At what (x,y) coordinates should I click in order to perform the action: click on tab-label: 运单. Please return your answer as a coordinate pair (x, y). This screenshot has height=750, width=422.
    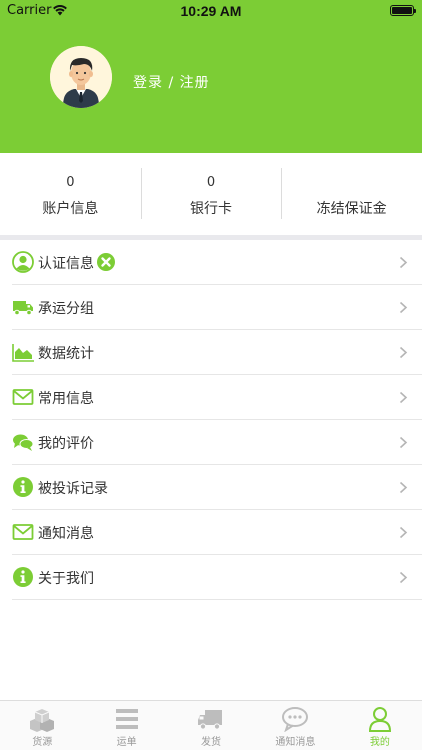
    Looking at the image, I should click on (126, 742).